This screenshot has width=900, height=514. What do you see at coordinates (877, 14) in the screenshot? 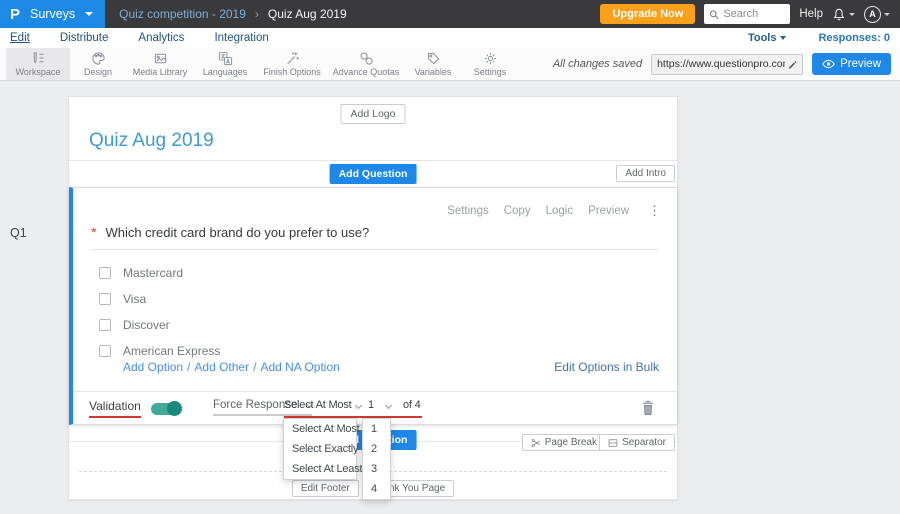
I see `account-menu: A` at bounding box center [877, 14].